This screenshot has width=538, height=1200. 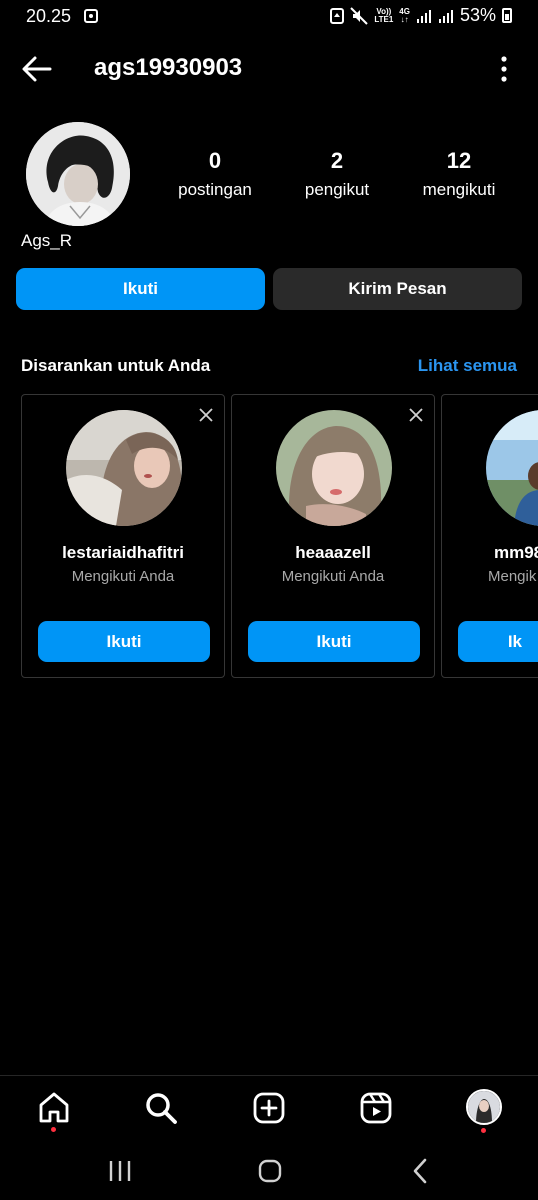 What do you see at coordinates (337, 15) in the screenshot?
I see `recycle-icon` at bounding box center [337, 15].